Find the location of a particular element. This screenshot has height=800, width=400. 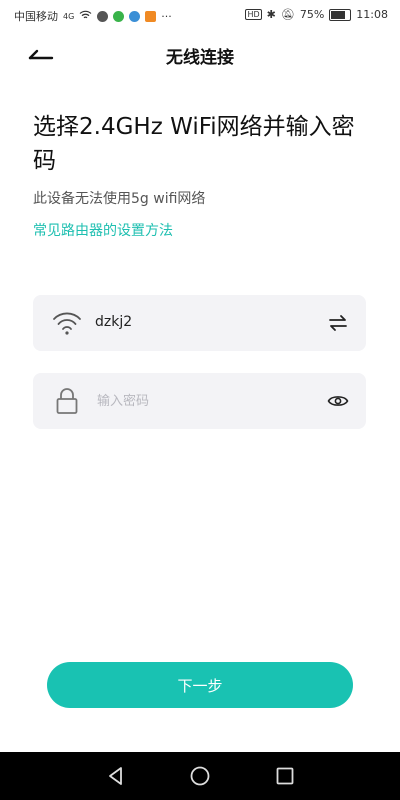

wifi-network-field: dzkj2 is located at coordinates (199, 323).